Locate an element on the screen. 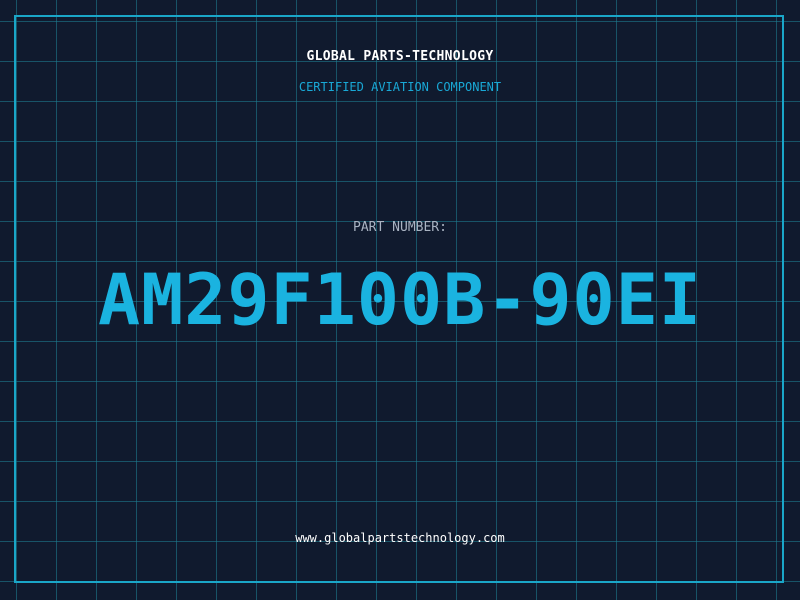 The image size is (800, 600). part-number-label: PART NUMBER: is located at coordinates (400, 227).